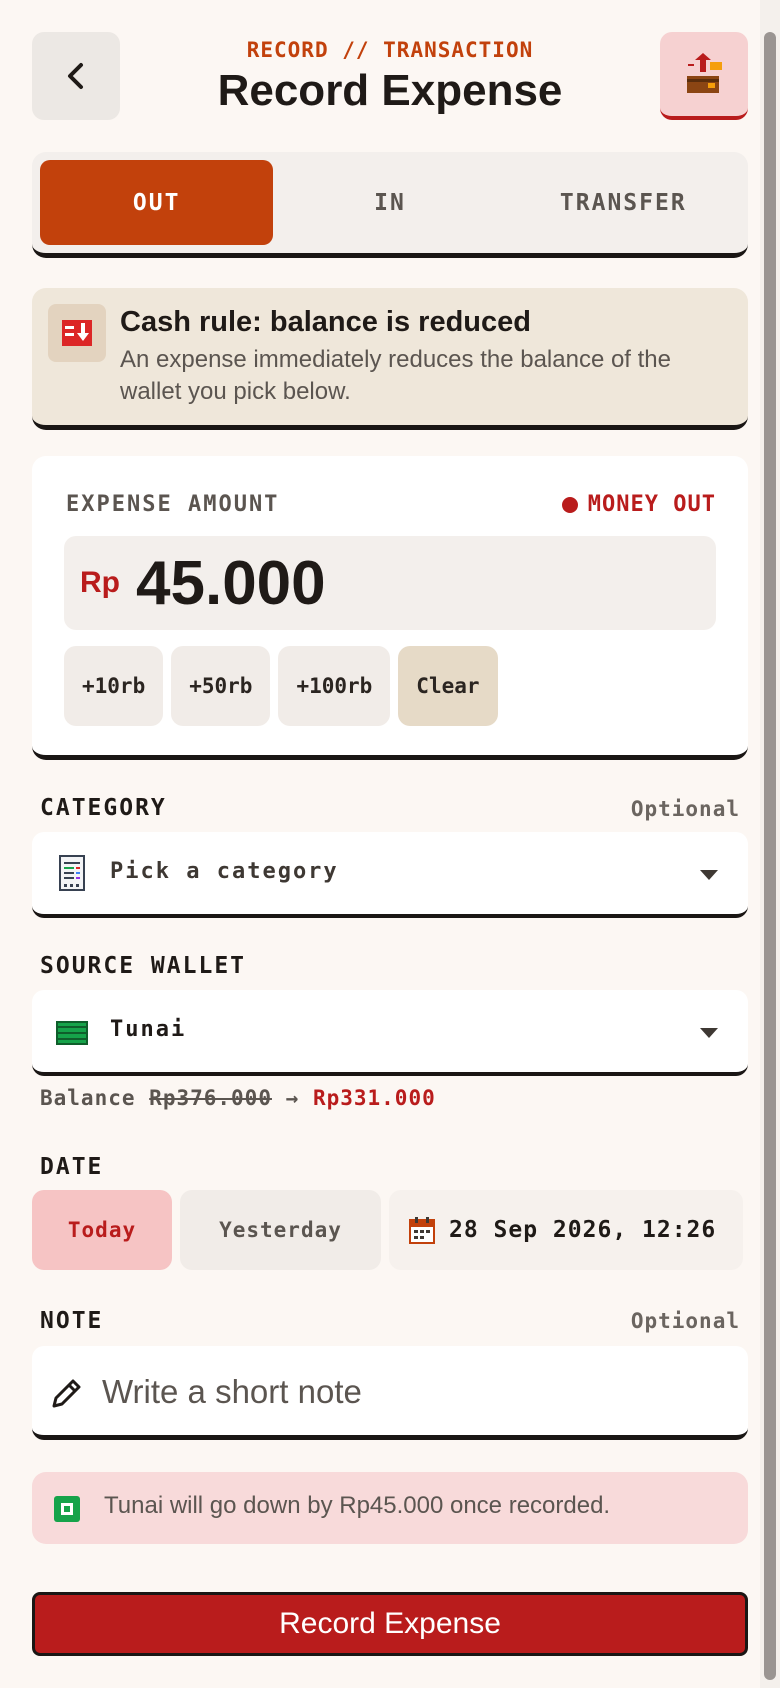 Image resolution: width=780 pixels, height=1688 pixels. I want to click on category-optional-label: Optional, so click(685, 809).